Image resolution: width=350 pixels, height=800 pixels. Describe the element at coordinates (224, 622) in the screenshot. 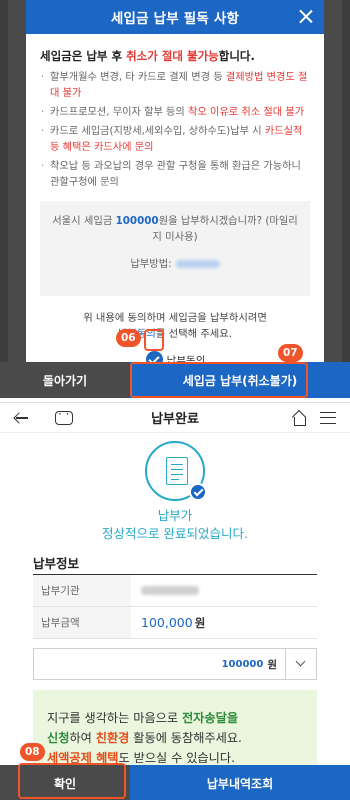

I see `row-value: 100,000 원` at that location.